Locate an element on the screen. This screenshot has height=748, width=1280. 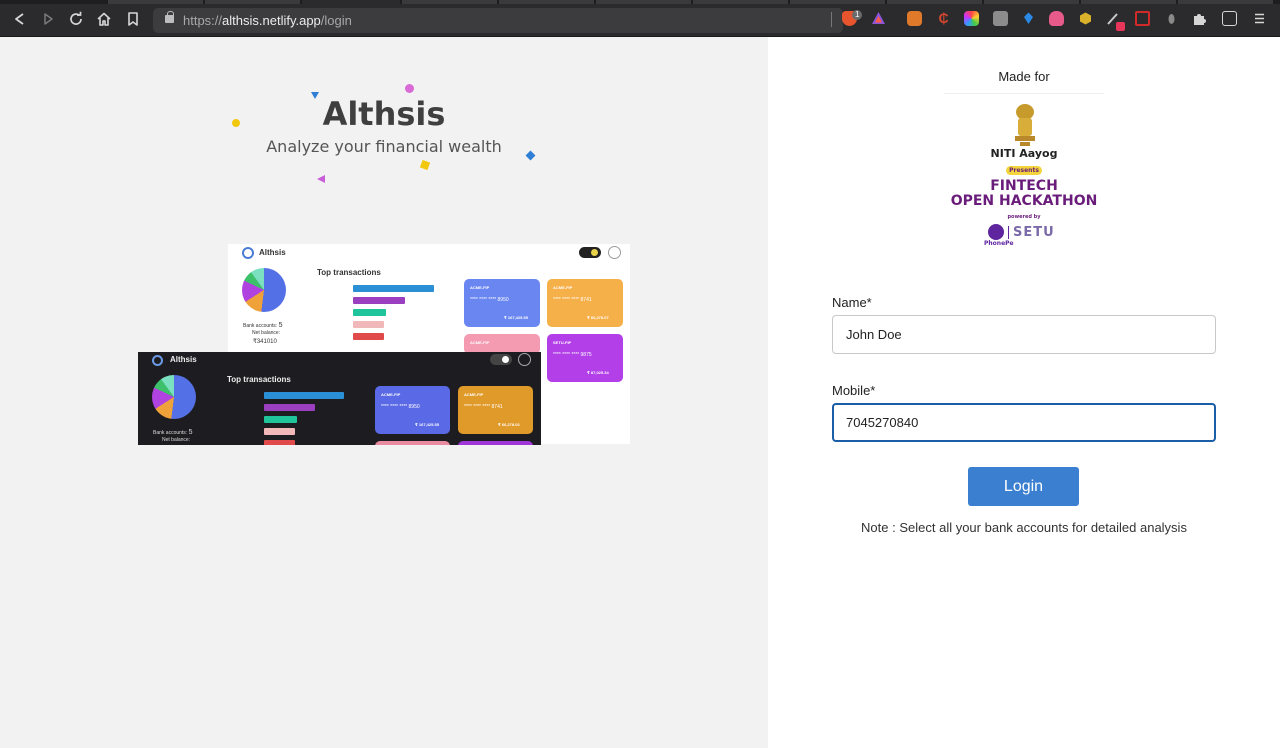
coin-extension-icon: ₵ is located at coordinates (943, 18).